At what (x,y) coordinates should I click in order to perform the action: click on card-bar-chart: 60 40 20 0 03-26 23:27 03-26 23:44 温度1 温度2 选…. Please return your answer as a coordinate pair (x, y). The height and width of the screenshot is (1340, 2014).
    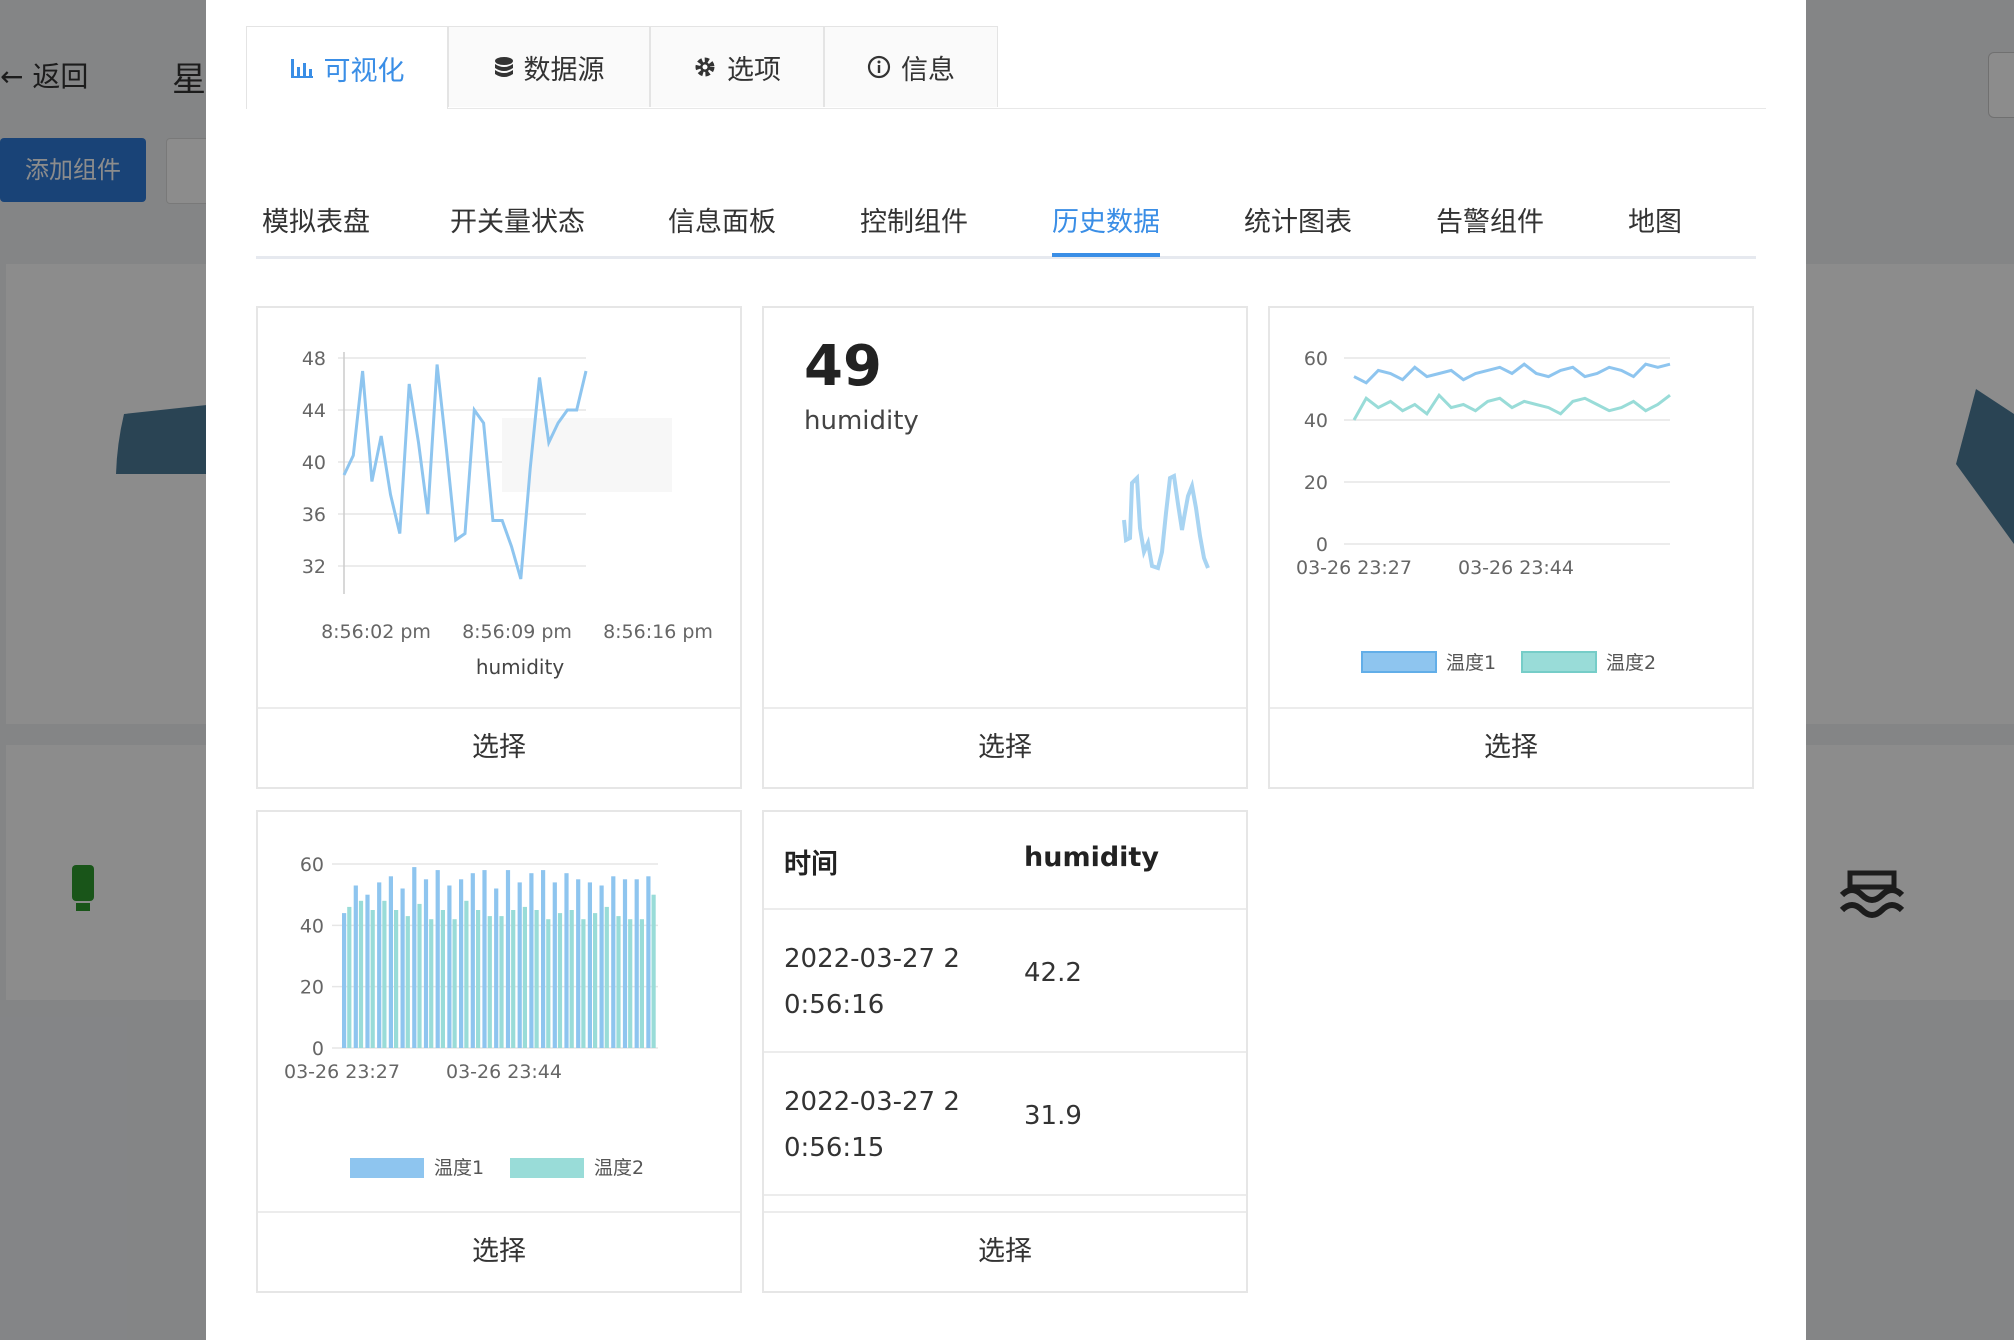
    Looking at the image, I should click on (499, 1051).